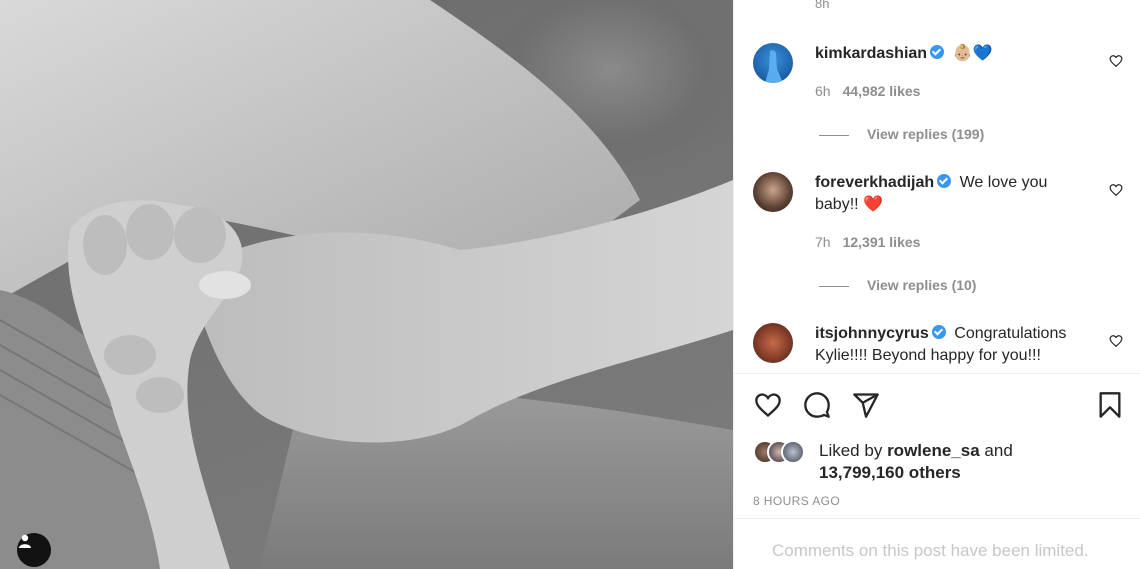 Image resolution: width=1140 pixels, height=569 pixels. I want to click on view-replies-label: View replies (199), so click(926, 134).